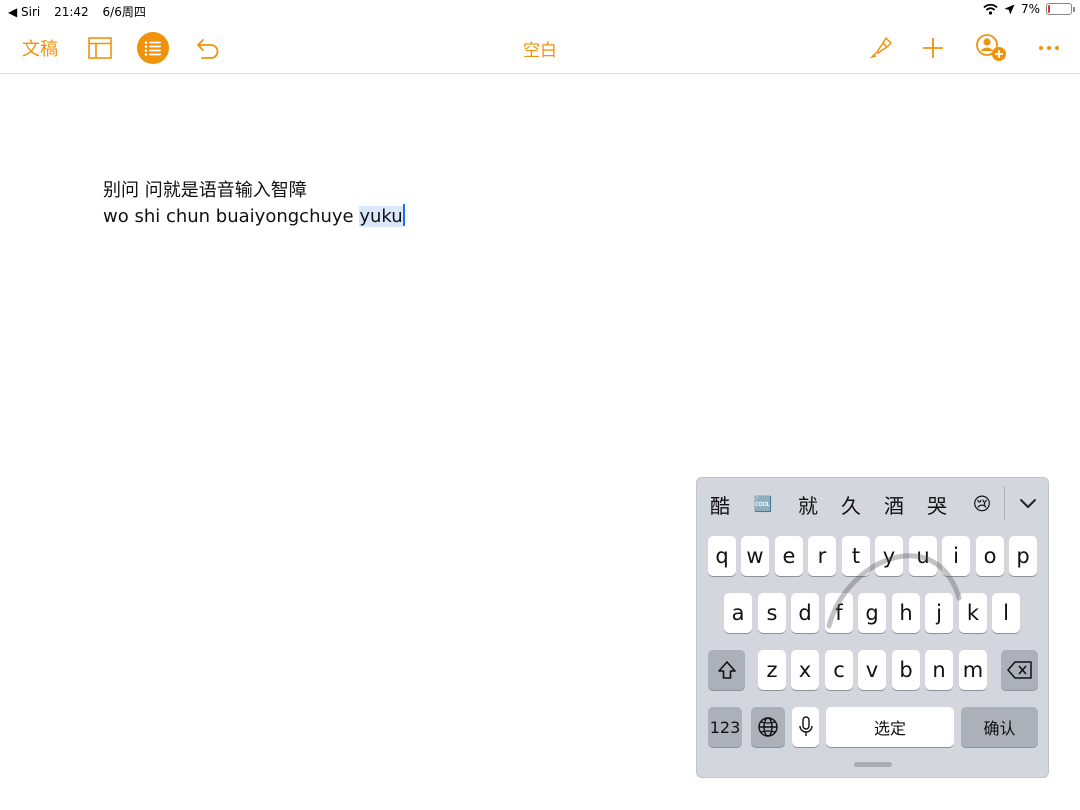 Image resolution: width=1080 pixels, height=810 pixels. Describe the element at coordinates (805, 613) in the screenshot. I see `key-d: d` at that location.